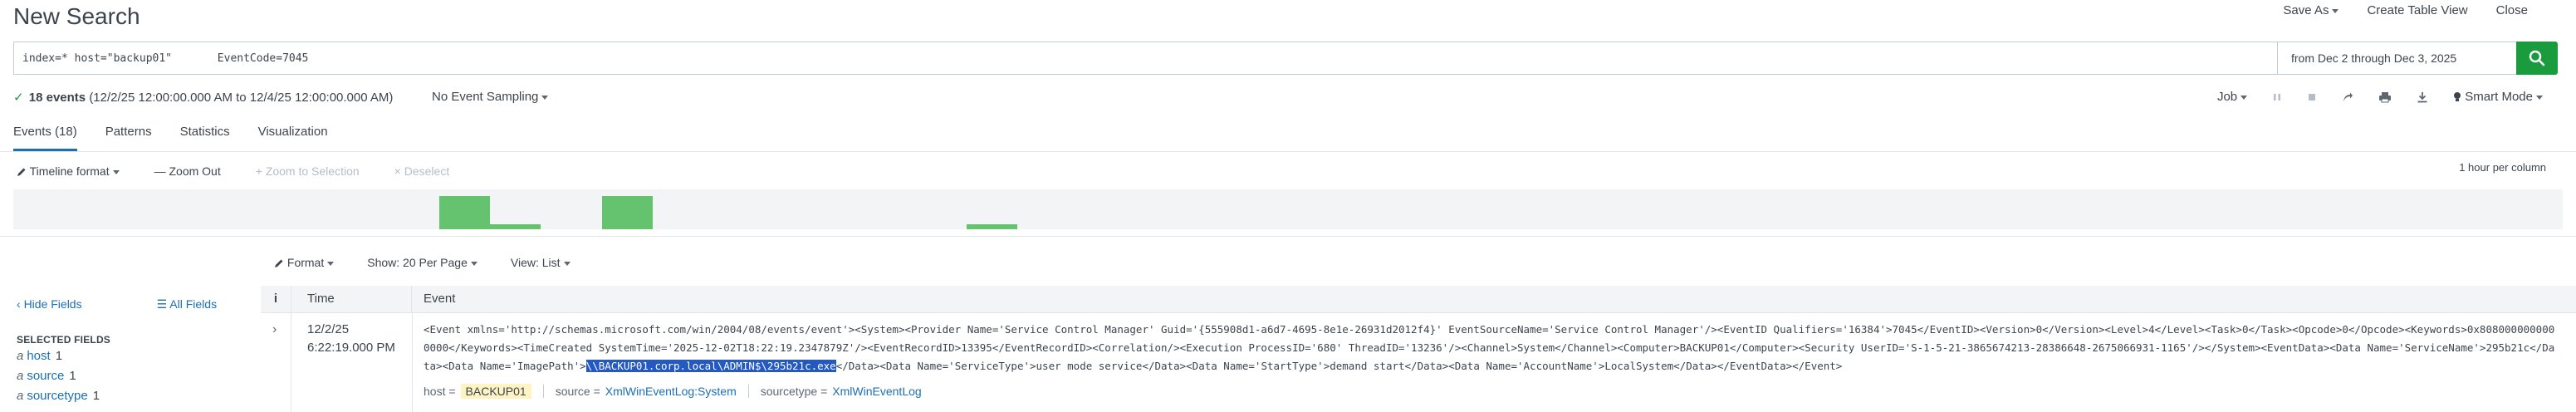  I want to click on format-dropdown: Format, so click(304, 262).